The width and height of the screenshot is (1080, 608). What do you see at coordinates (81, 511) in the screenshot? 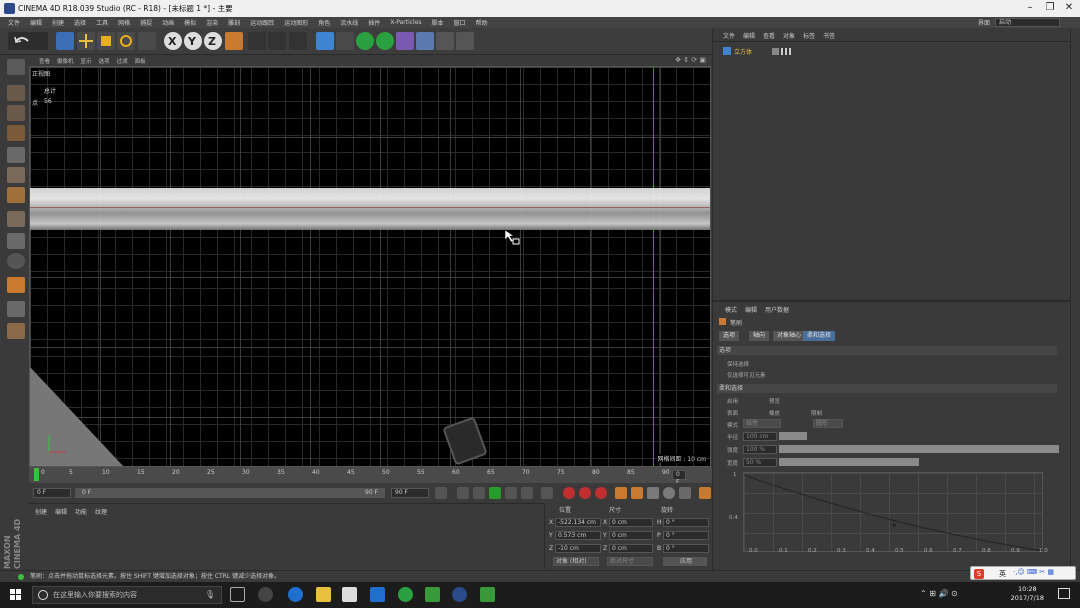
I see `material-menu-function: 功能` at bounding box center [81, 511].